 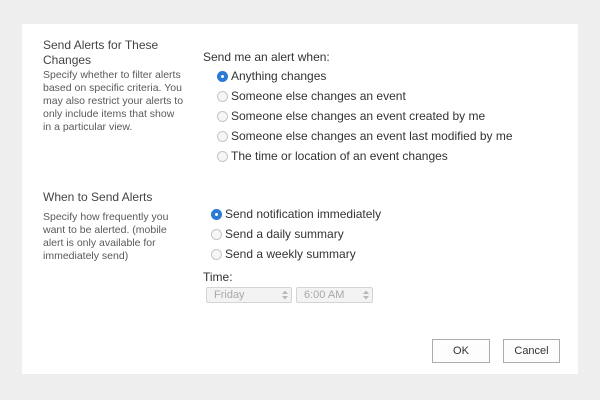 I want to click on day-select: Friday, so click(x=249, y=295).